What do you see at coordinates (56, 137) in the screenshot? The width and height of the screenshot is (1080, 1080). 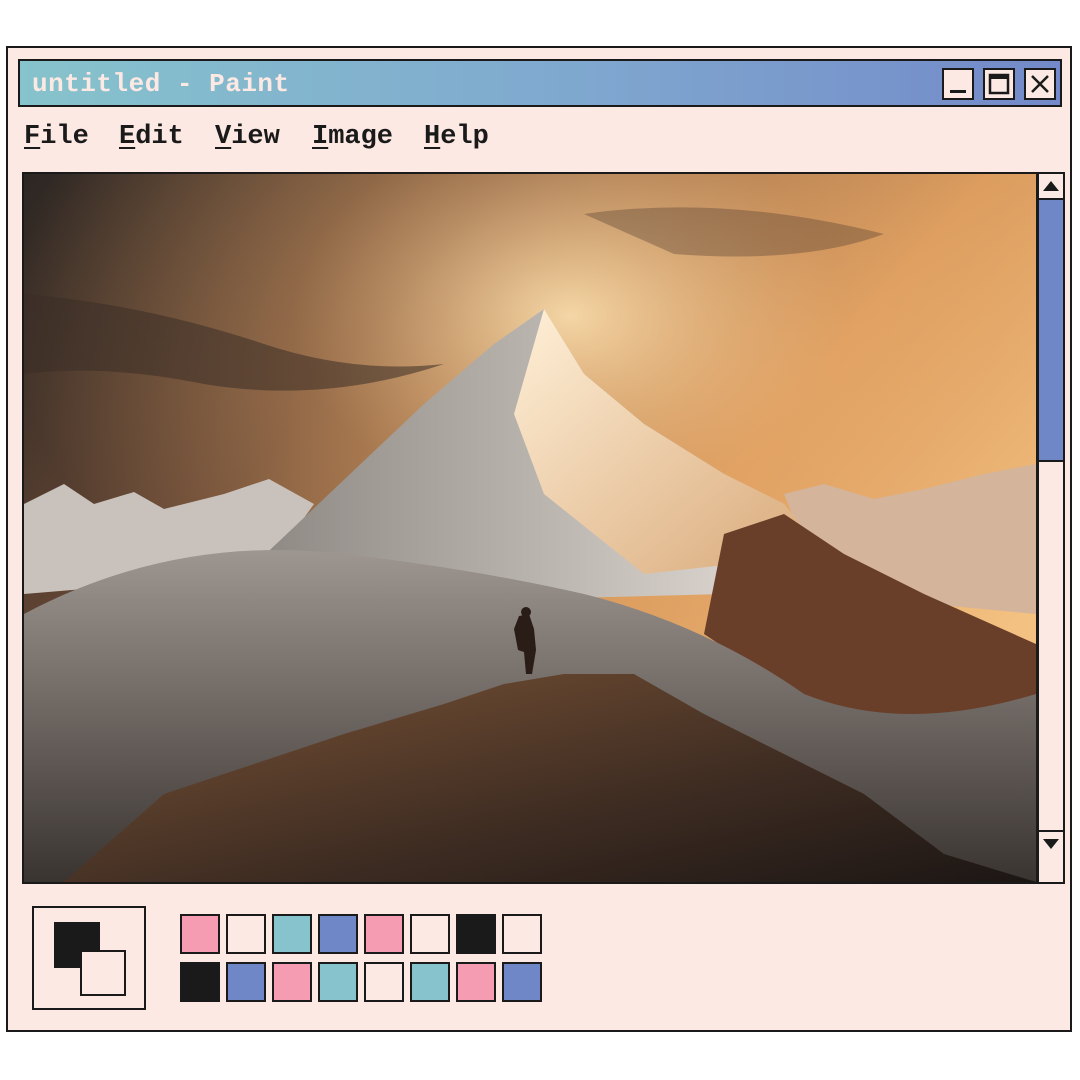 I see `menu-file: File` at bounding box center [56, 137].